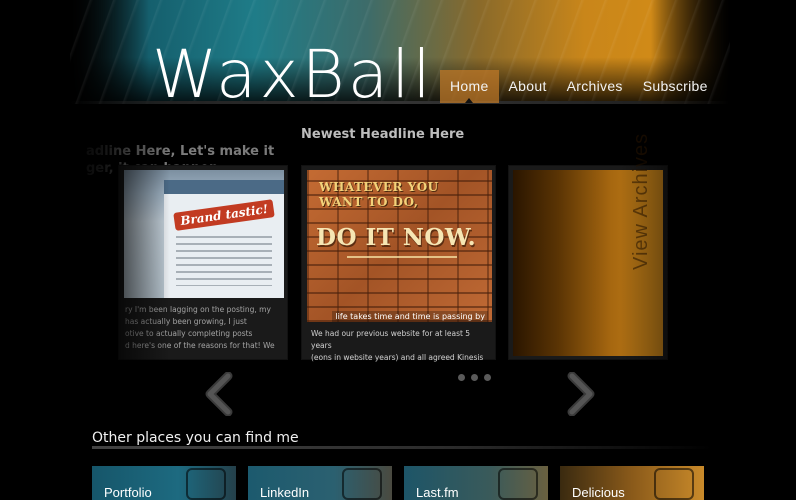 Image resolution: width=796 pixels, height=500 pixels. What do you see at coordinates (396, 237) in the screenshot?
I see `poster-main-text: DO IT NOW.` at bounding box center [396, 237].